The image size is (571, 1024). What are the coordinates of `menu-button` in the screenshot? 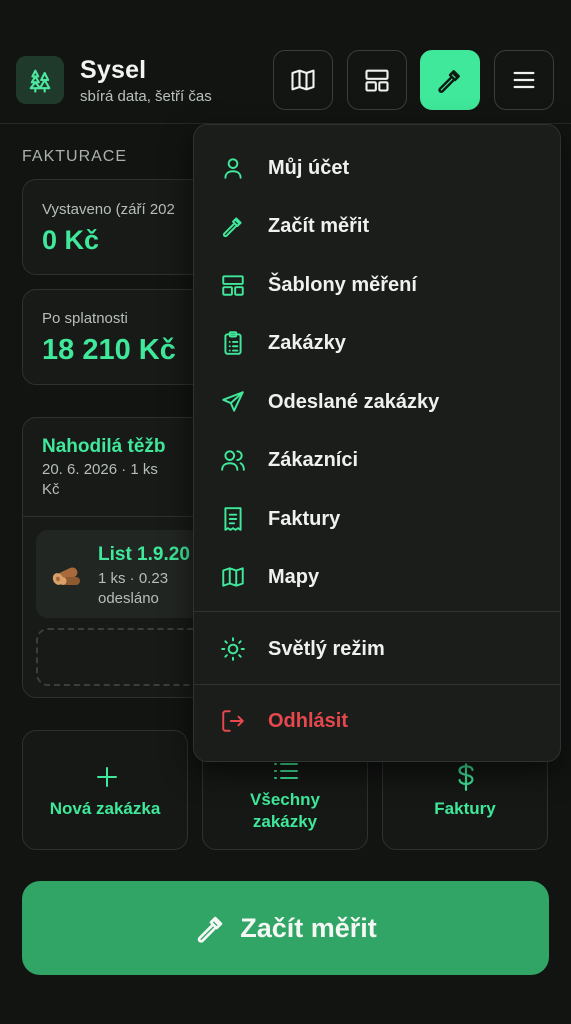 It's located at (524, 80).